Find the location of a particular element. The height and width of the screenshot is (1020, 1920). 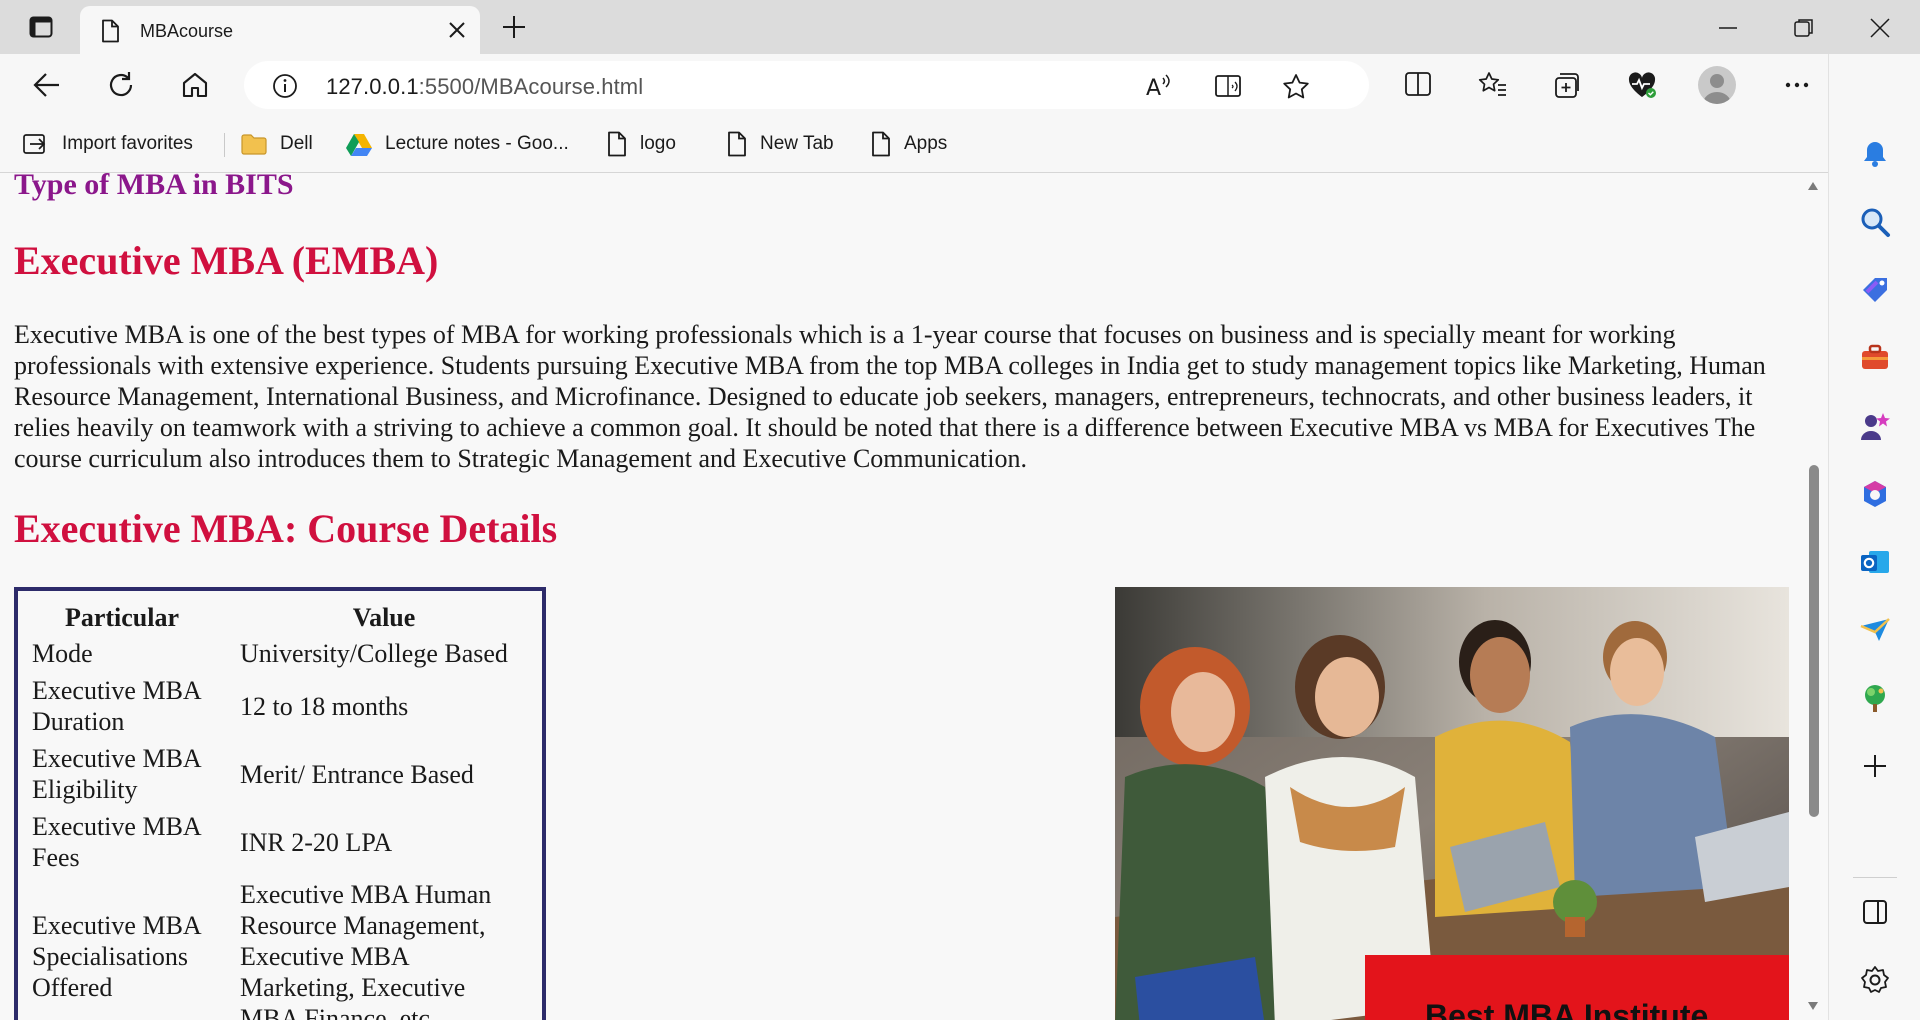

favorite-logo: logo is located at coordinates (641, 144).